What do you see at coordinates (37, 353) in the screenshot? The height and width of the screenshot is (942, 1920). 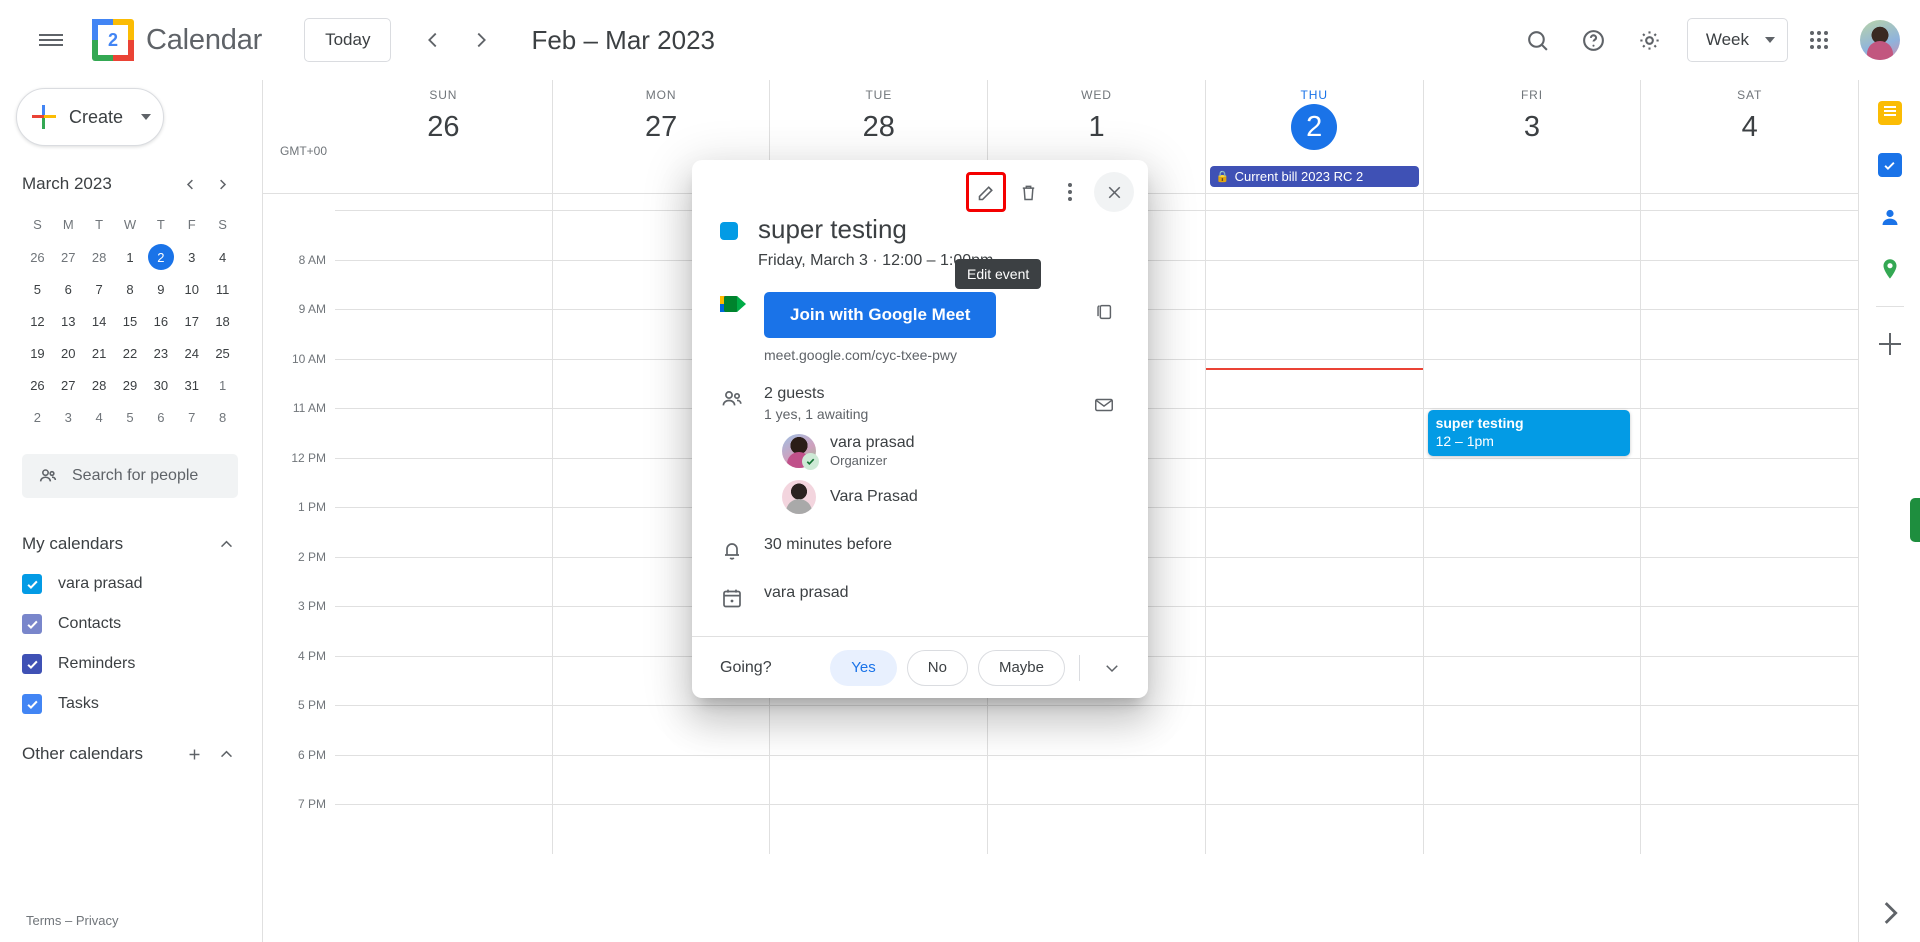 I see `mini-calendar-day: 19` at bounding box center [37, 353].